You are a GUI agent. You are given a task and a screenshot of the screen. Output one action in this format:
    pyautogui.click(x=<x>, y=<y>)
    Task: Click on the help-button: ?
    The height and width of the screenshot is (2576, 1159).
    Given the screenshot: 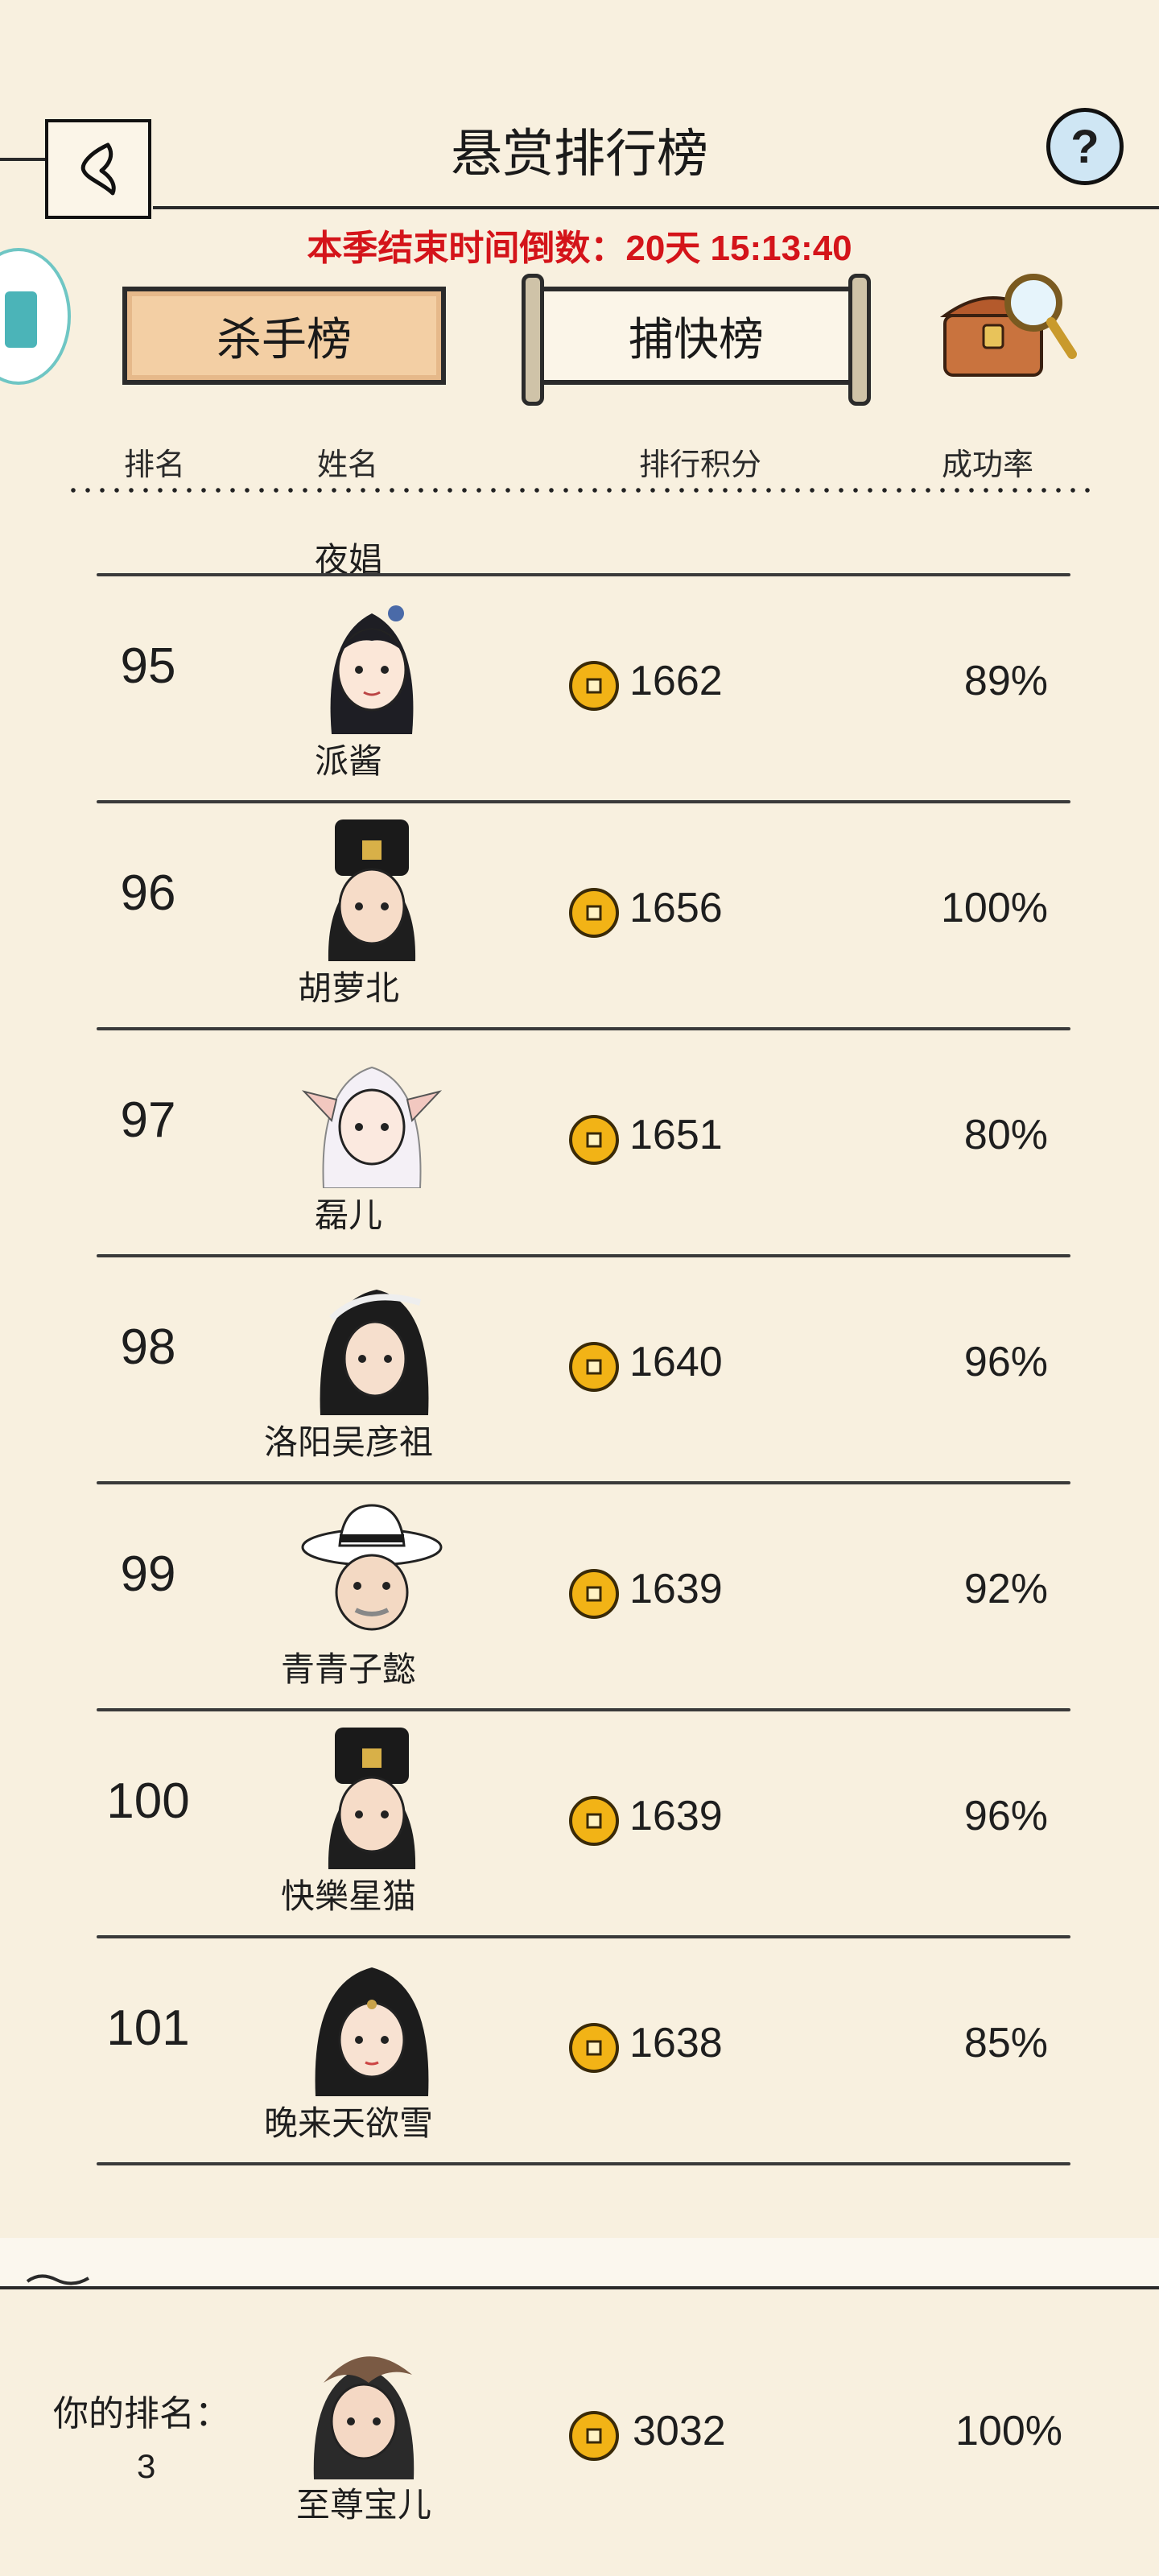 What is the action you would take?
    pyautogui.click(x=1085, y=146)
    